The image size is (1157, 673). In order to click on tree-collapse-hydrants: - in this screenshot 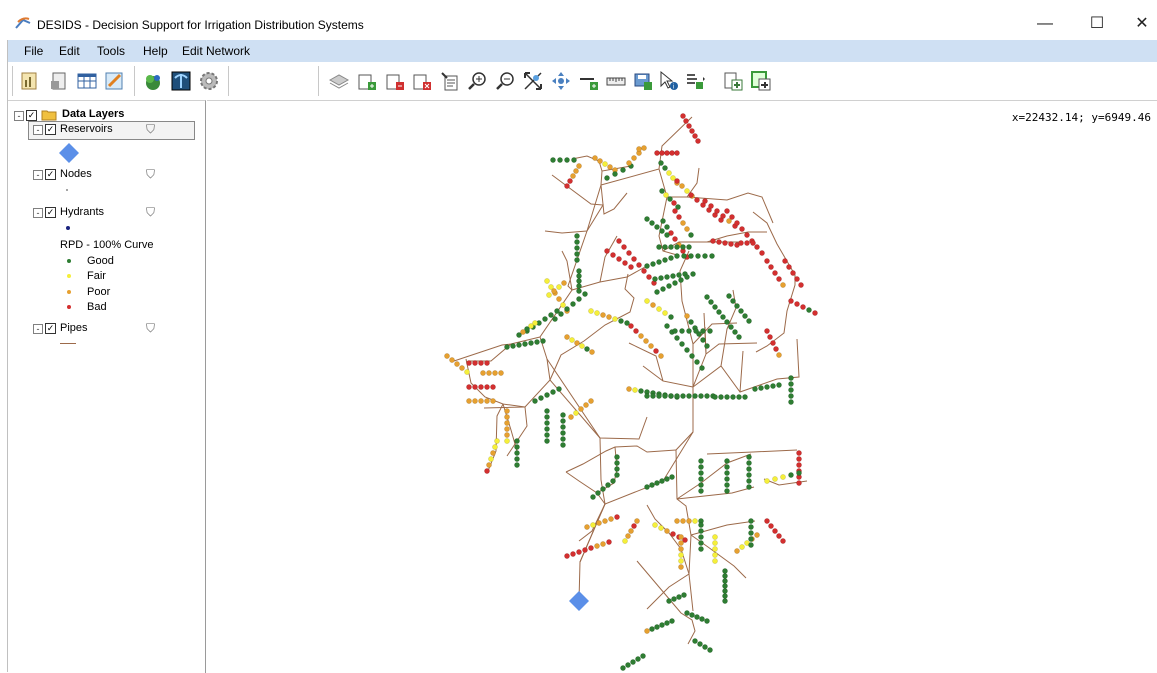, I will do `click(38, 213)`.